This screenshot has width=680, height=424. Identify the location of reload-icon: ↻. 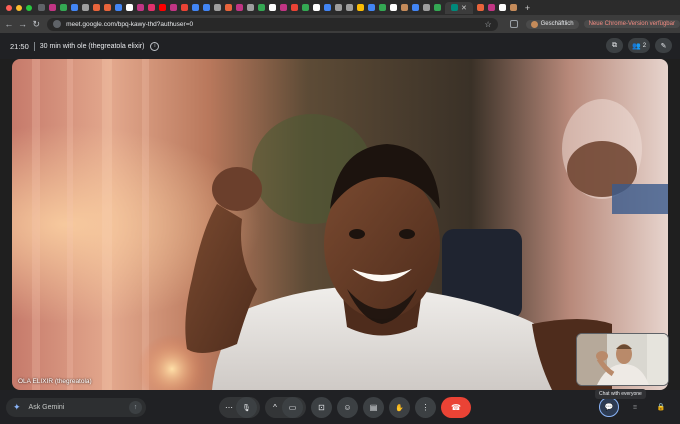
(36, 24).